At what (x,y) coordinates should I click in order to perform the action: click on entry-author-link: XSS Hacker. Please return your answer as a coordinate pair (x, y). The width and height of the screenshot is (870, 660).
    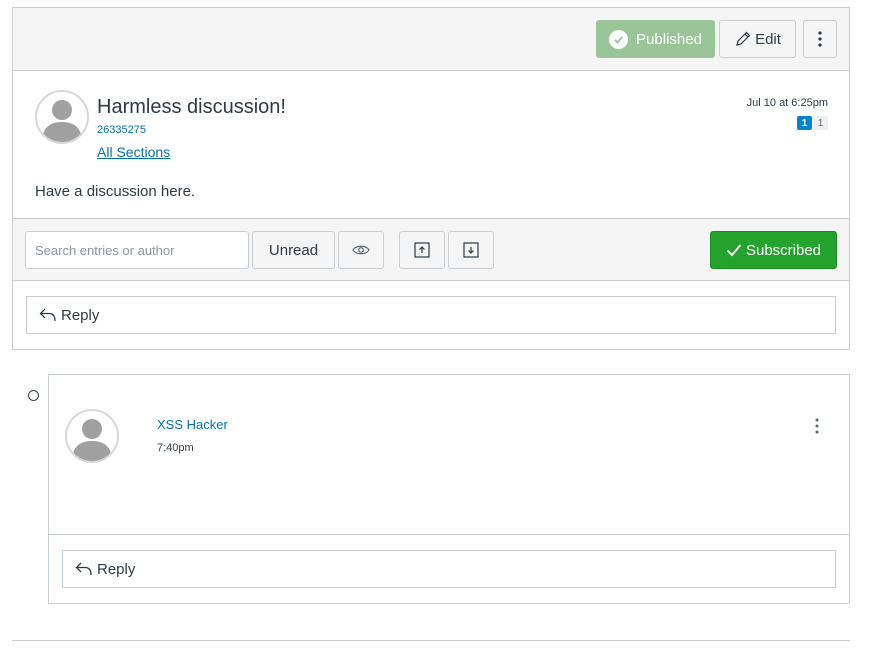
    Looking at the image, I should click on (192, 424).